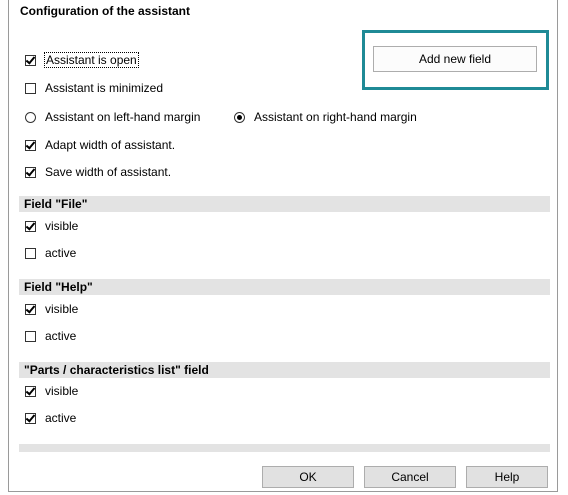 Image resolution: width=568 pixels, height=495 pixels. I want to click on adapt-width-checkbox, so click(30, 145).